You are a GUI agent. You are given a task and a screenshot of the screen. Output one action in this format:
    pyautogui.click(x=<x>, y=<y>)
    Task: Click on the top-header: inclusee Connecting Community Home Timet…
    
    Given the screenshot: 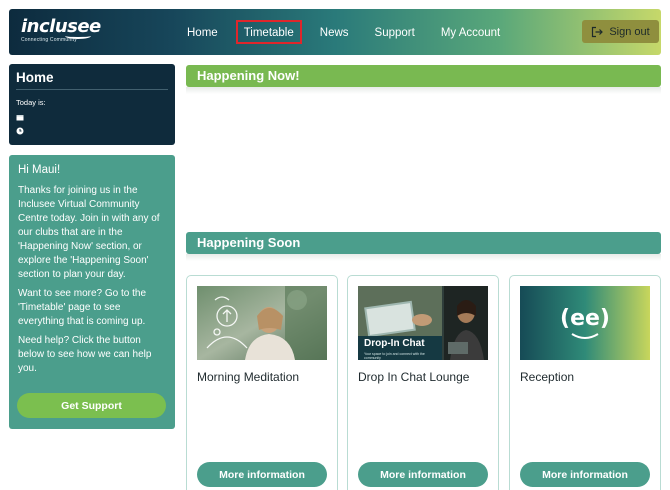 What is the action you would take?
    pyautogui.click(x=335, y=32)
    